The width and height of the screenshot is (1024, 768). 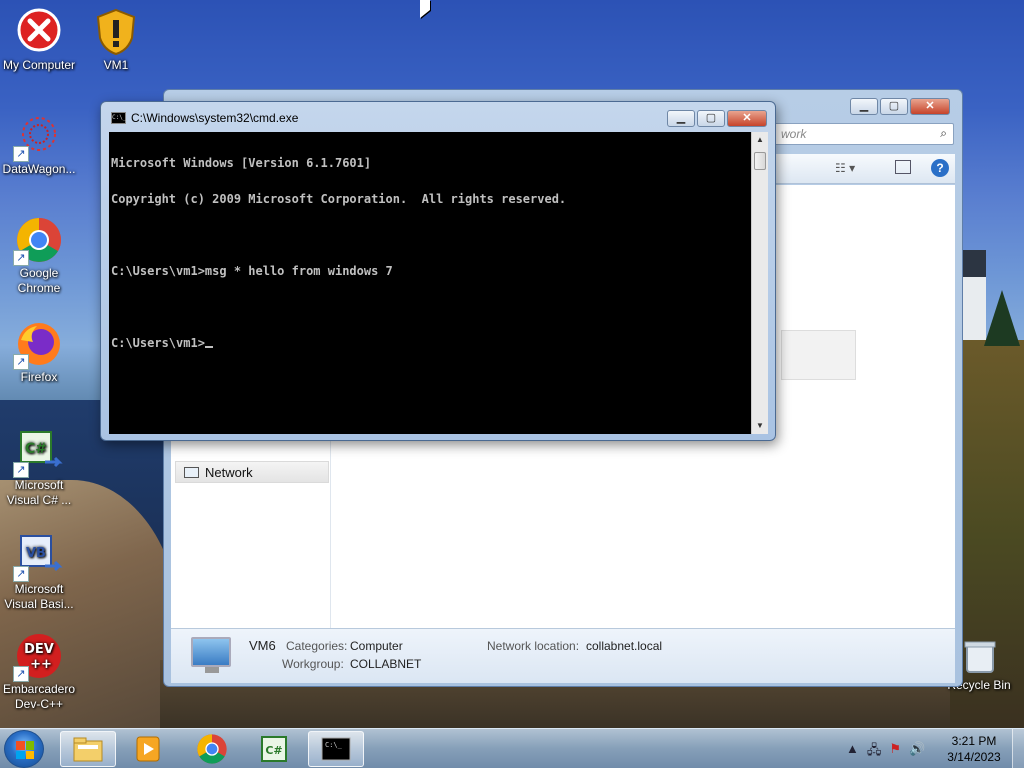 What do you see at coordinates (39, 649) in the screenshot?
I see `svg-text: DEV` at bounding box center [39, 649].